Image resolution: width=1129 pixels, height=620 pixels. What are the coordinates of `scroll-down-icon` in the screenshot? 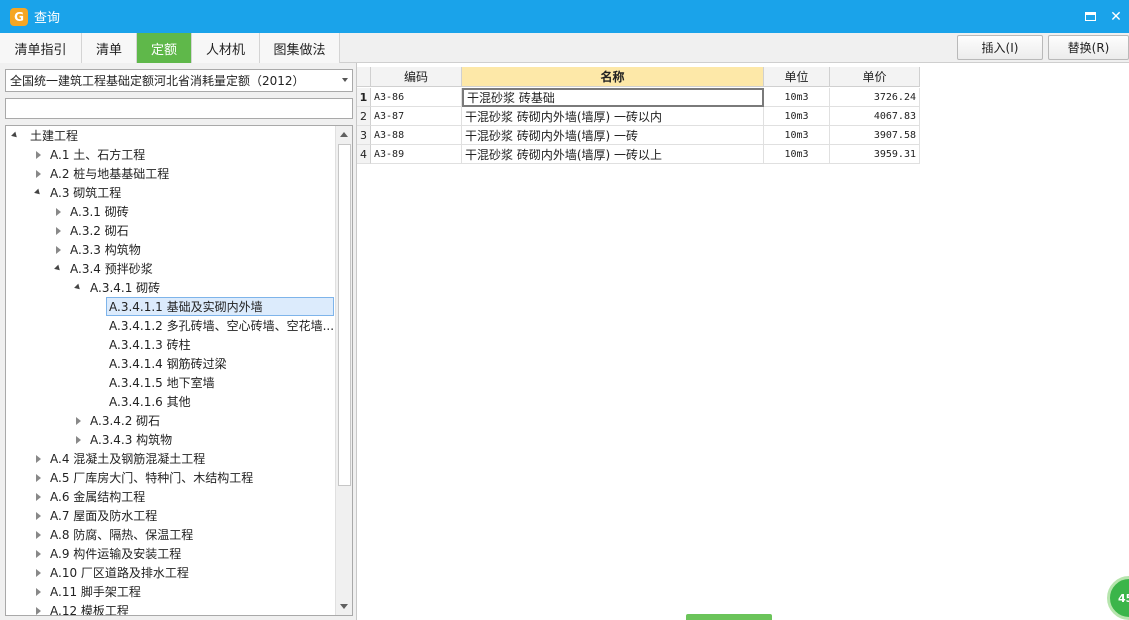 It's located at (344, 606).